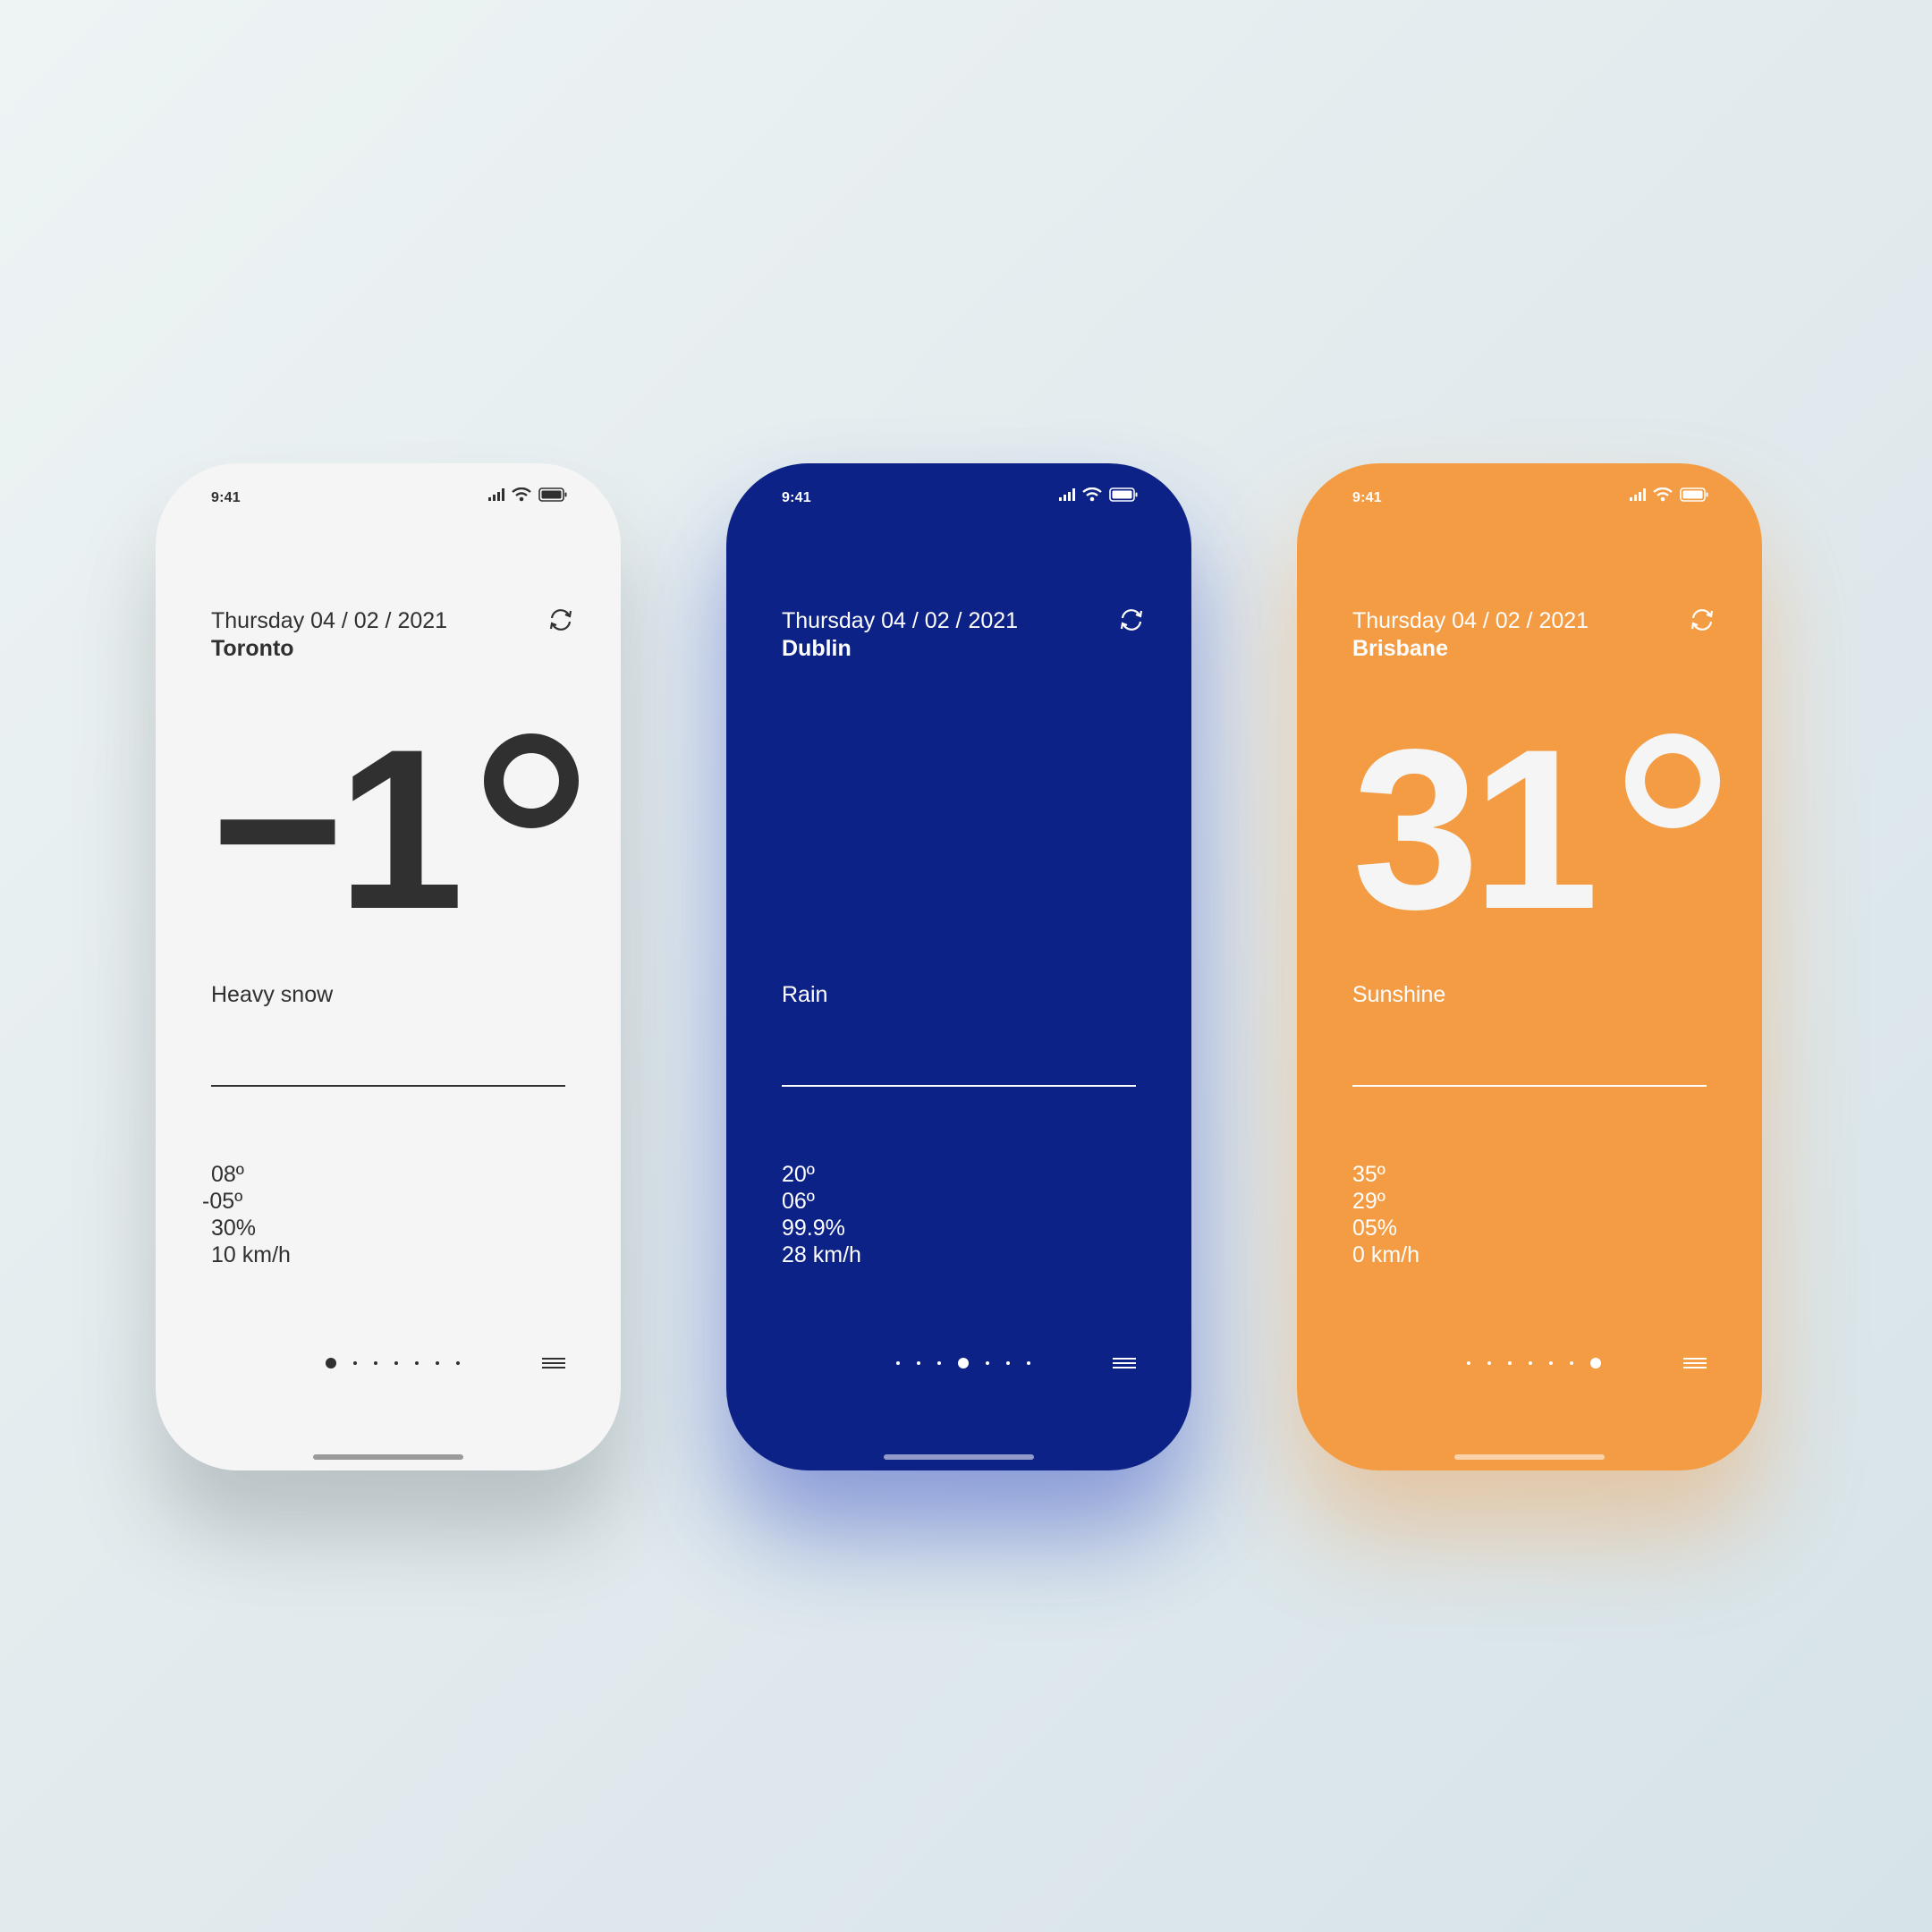 This screenshot has height=1932, width=1932. I want to click on stat-humidity: 05%, so click(1375, 1228).